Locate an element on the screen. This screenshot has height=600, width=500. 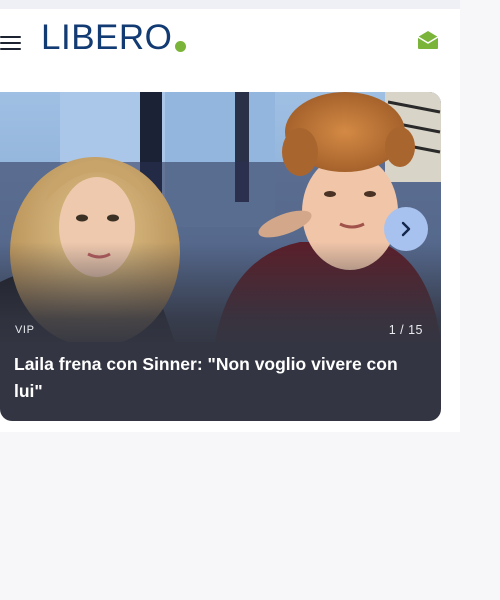
libero-logo: LIBERO is located at coordinates (114, 37).